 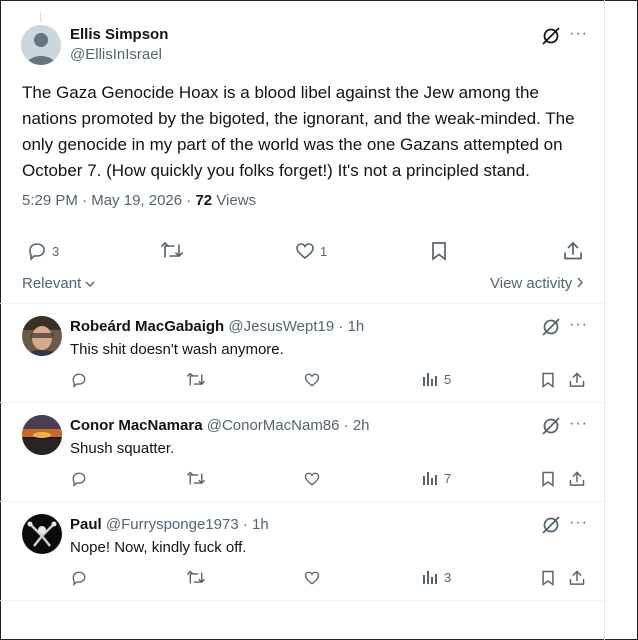 I want to click on sort-dropdown: Relevant, so click(x=58, y=283).